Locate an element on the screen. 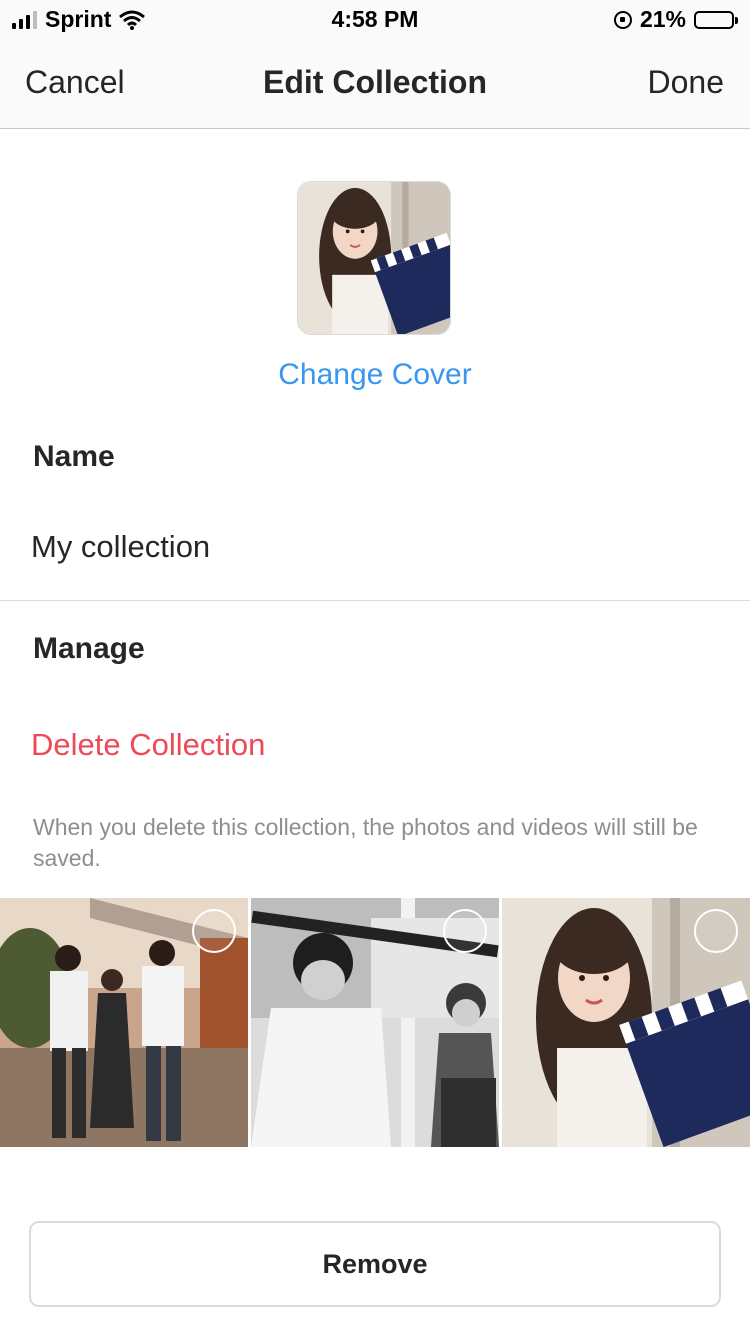 The width and height of the screenshot is (750, 1334). status-right: 21% is located at coordinates (675, 19).